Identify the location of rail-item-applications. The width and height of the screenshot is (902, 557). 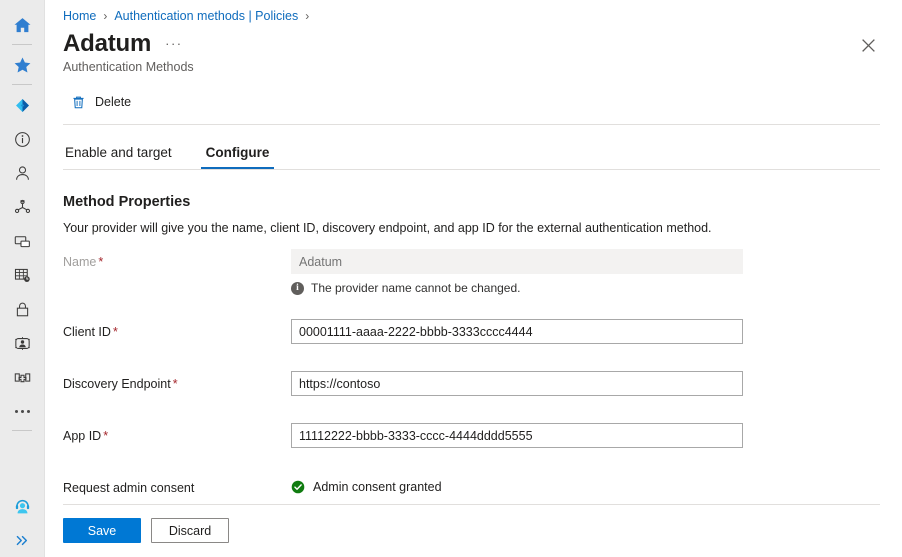
(22, 275).